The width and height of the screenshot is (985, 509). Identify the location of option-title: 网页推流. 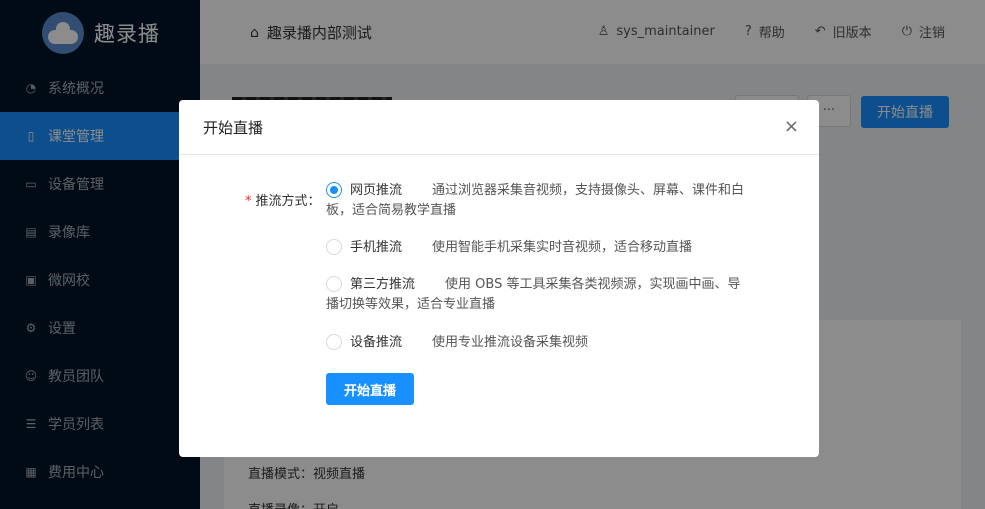
(376, 190).